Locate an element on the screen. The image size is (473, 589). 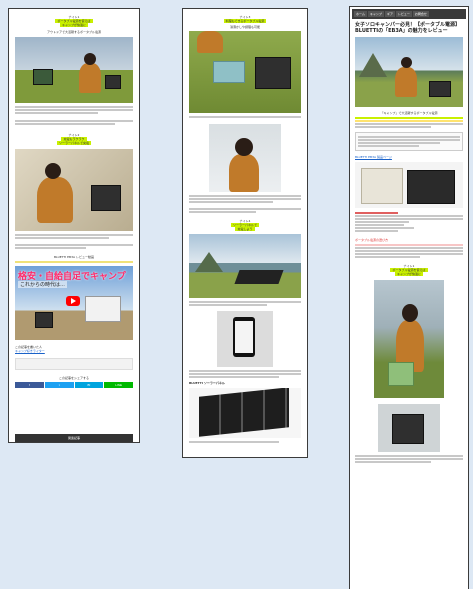
hero-photo is located at coordinates (409, 72).